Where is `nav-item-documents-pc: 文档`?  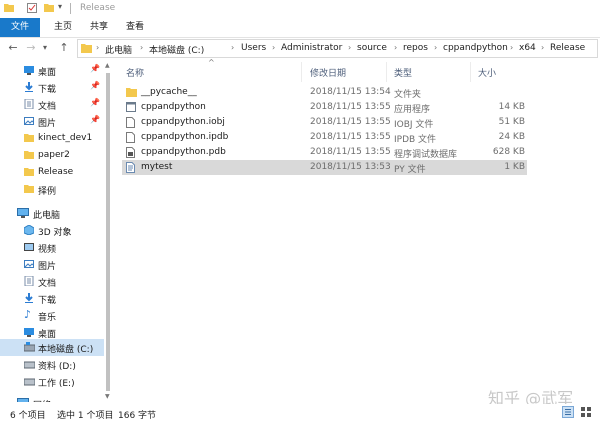
nav-item-documents-pc: 文档 is located at coordinates (52, 281).